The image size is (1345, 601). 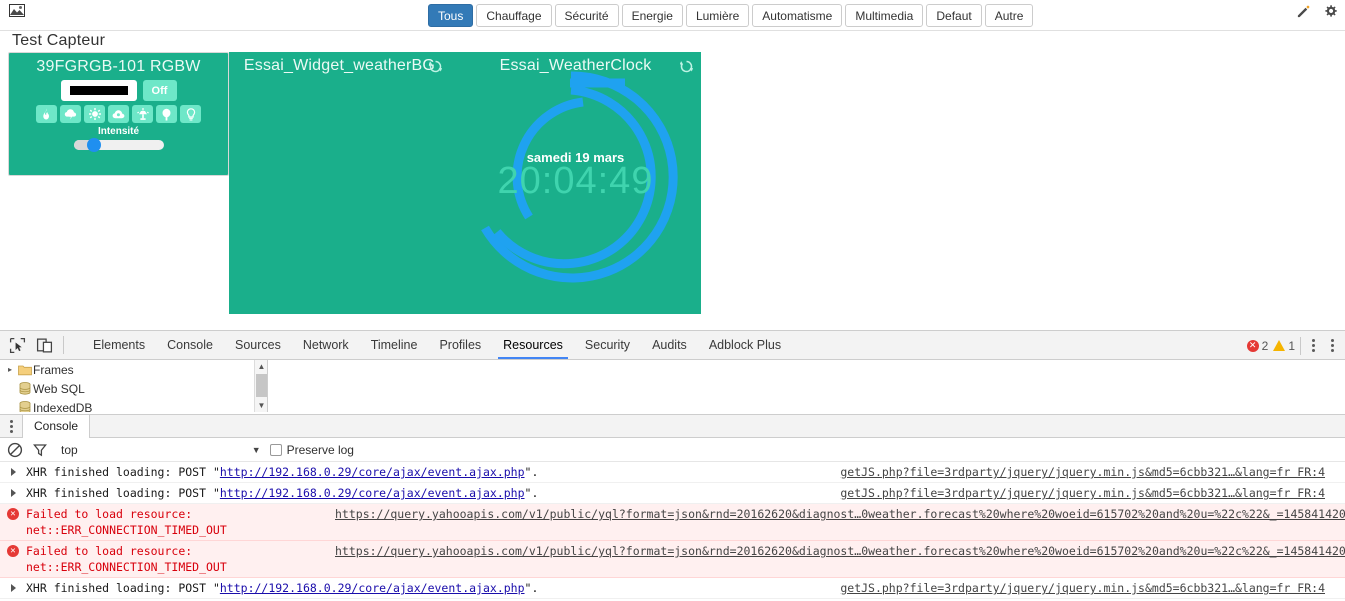 What do you see at coordinates (118, 145) in the screenshot?
I see `intensity-slider` at bounding box center [118, 145].